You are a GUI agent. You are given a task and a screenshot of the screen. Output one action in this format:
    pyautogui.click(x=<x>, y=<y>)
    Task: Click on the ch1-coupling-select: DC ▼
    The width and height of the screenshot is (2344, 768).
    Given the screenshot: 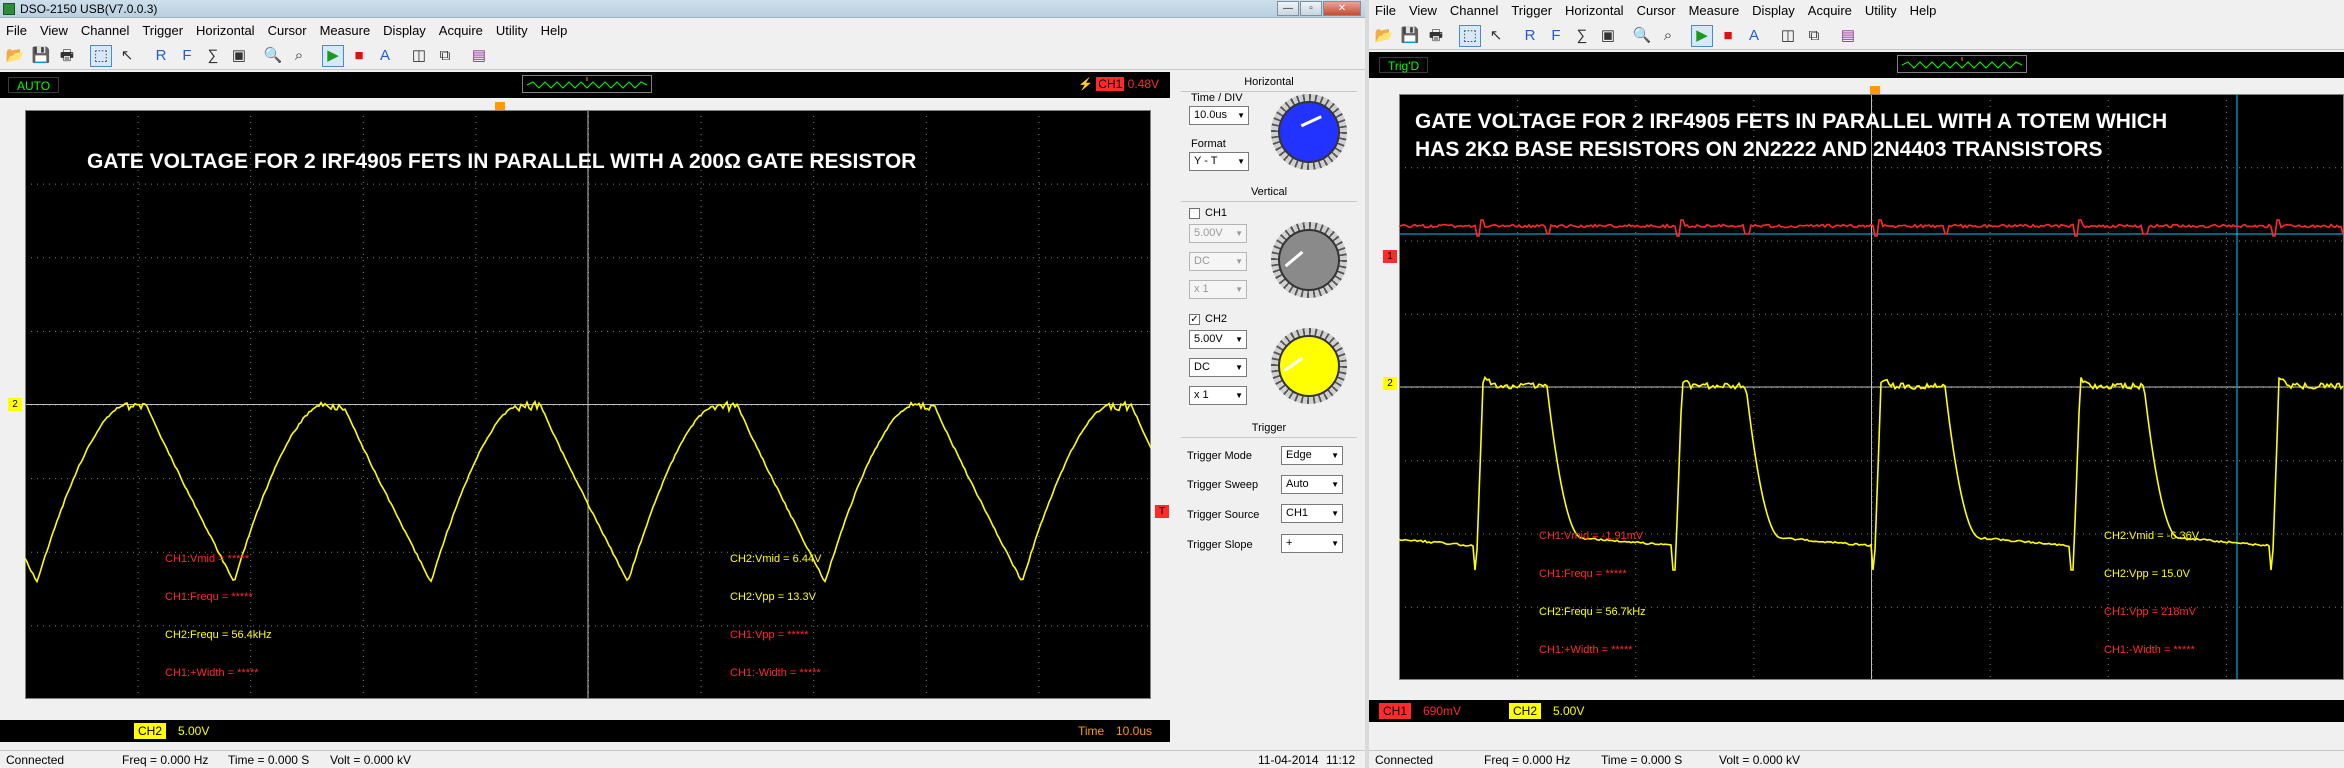 What is the action you would take?
    pyautogui.click(x=1218, y=261)
    